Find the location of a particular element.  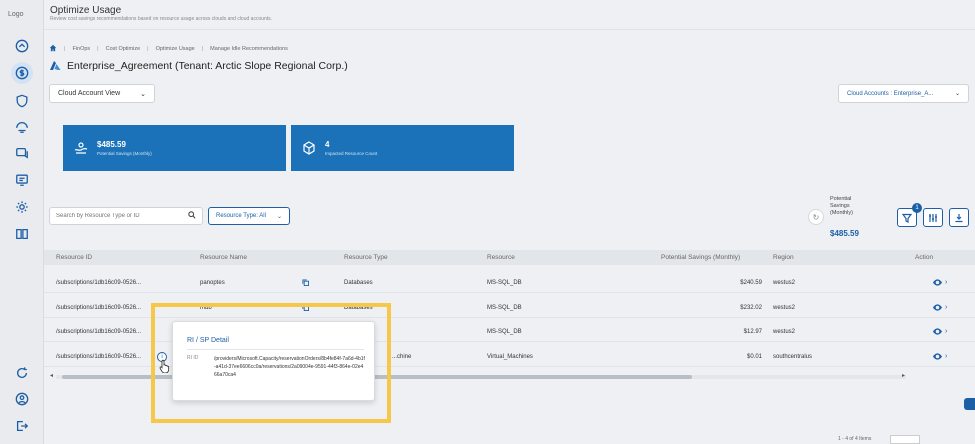

breadcrumb-cost-optimize: Cost Optimize is located at coordinates (123, 49).